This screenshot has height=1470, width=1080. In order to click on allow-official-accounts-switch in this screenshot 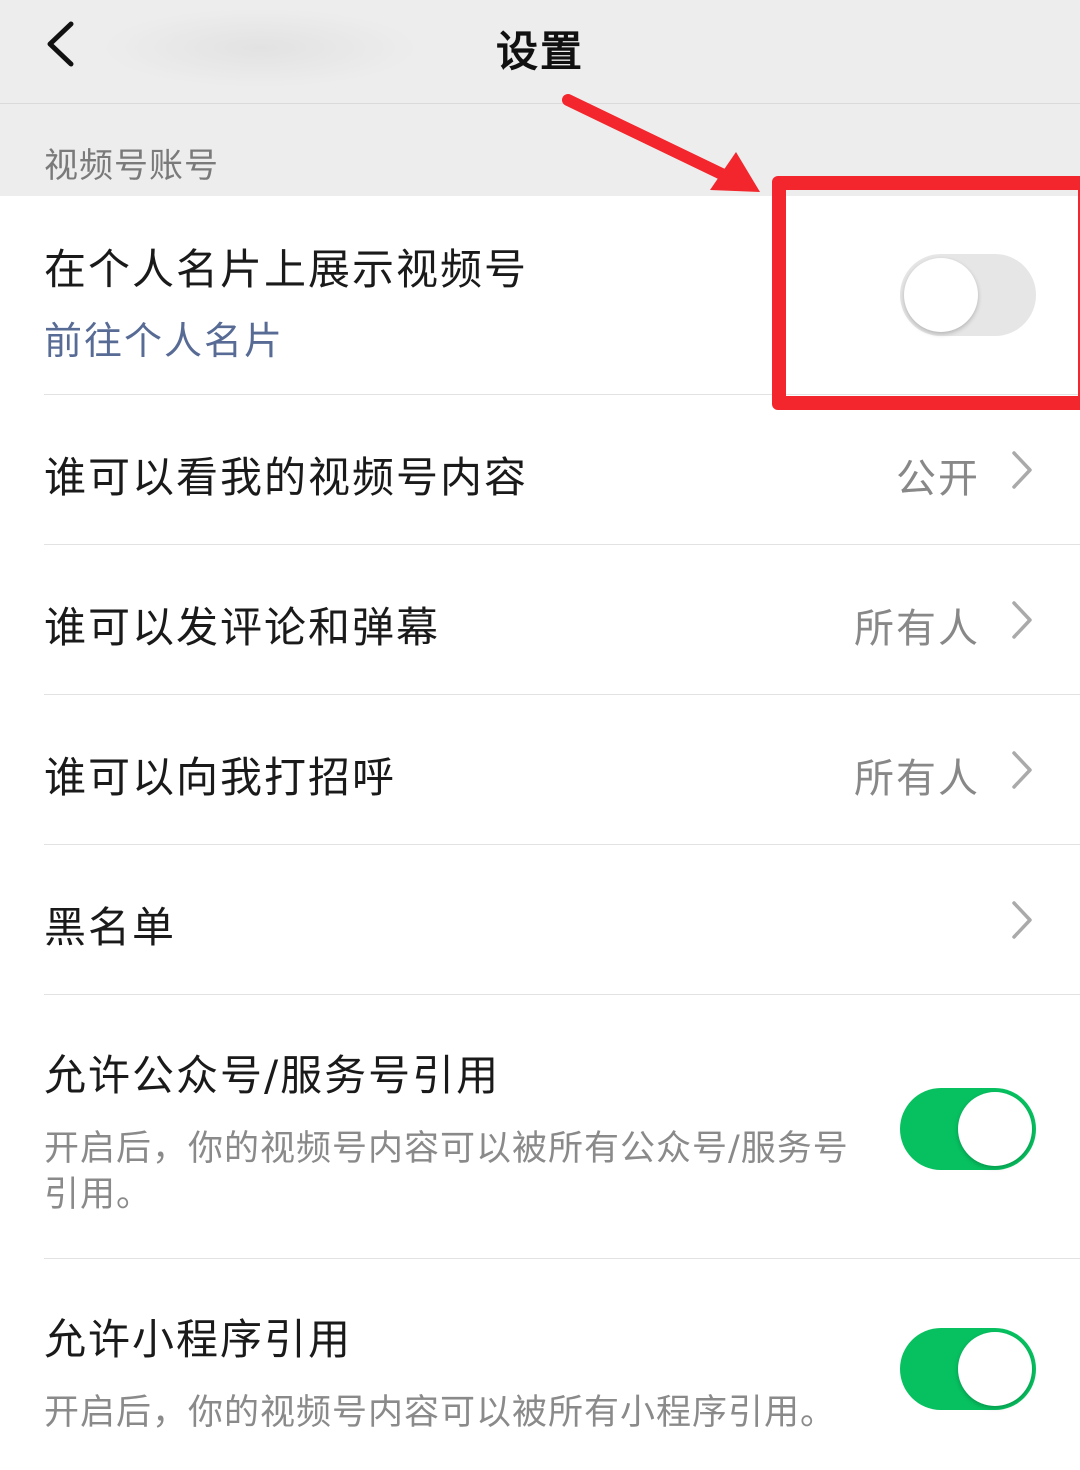, I will do `click(968, 1129)`.